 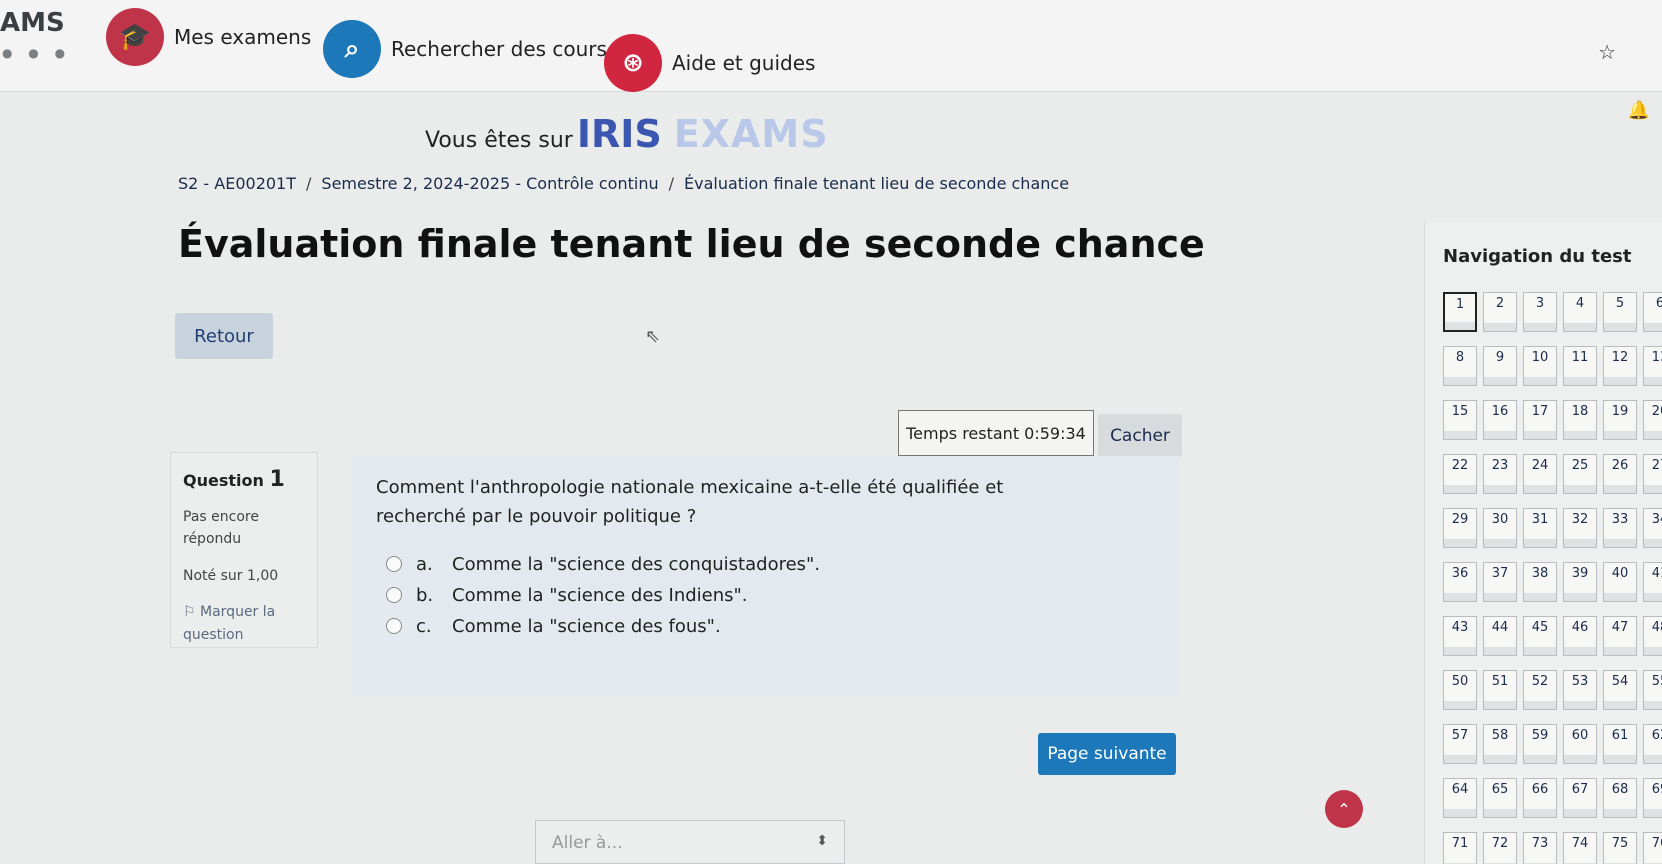 I want to click on lifebuoy-icon: ⊛, so click(x=633, y=63).